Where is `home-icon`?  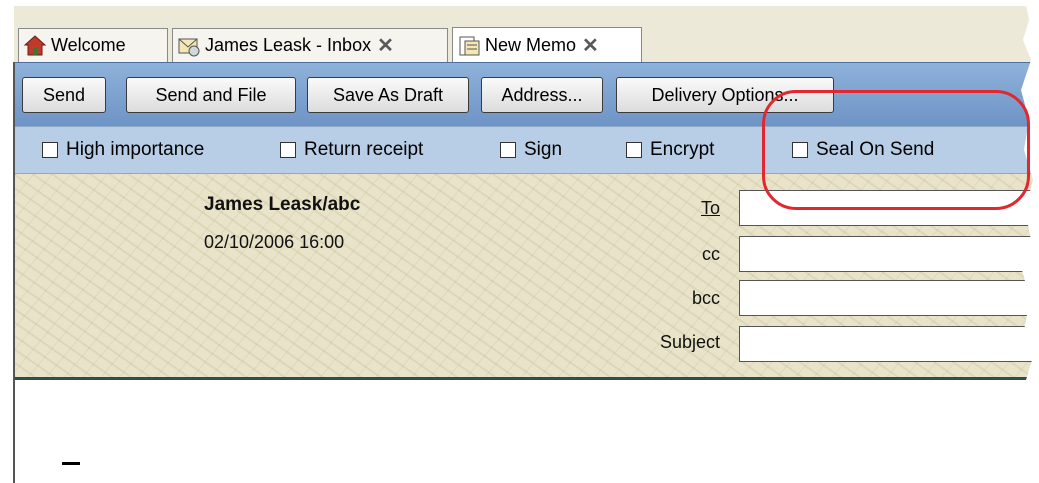 home-icon is located at coordinates (35, 46).